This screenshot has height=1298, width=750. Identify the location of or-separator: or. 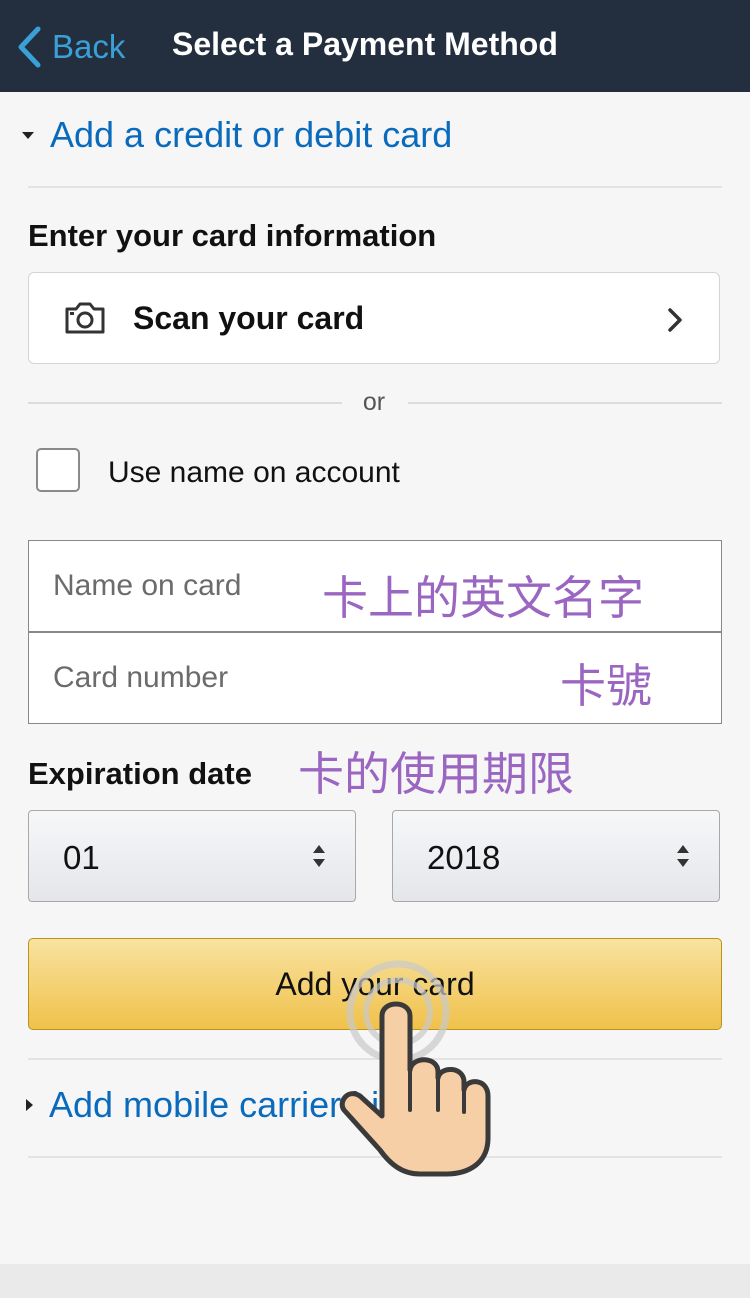
(374, 402).